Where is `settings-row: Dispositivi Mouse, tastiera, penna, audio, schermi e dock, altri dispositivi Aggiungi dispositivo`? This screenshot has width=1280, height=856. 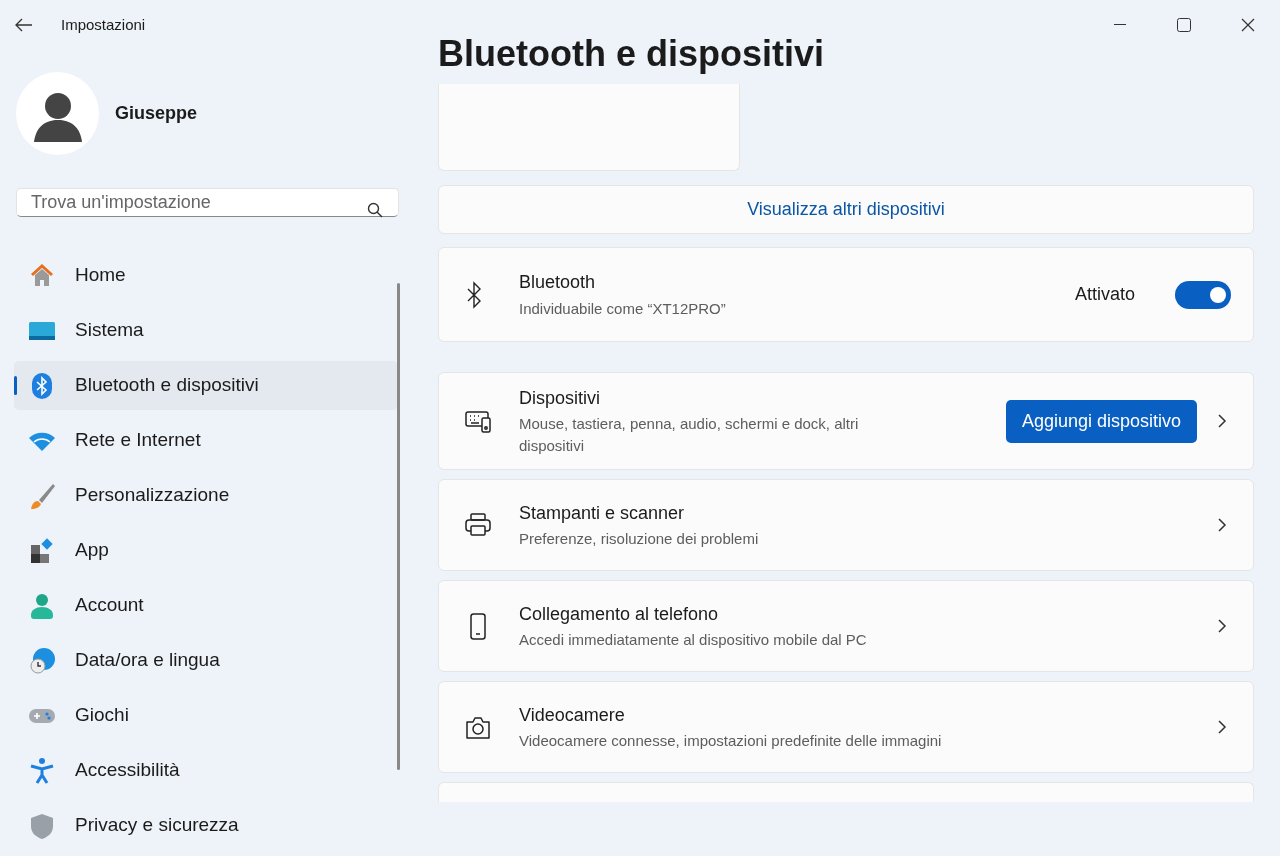
settings-row: Dispositivi Mouse, tastiera, penna, audio, schermi e dock, altri dispositivi Aggiungi dispositivo is located at coordinates (846, 421).